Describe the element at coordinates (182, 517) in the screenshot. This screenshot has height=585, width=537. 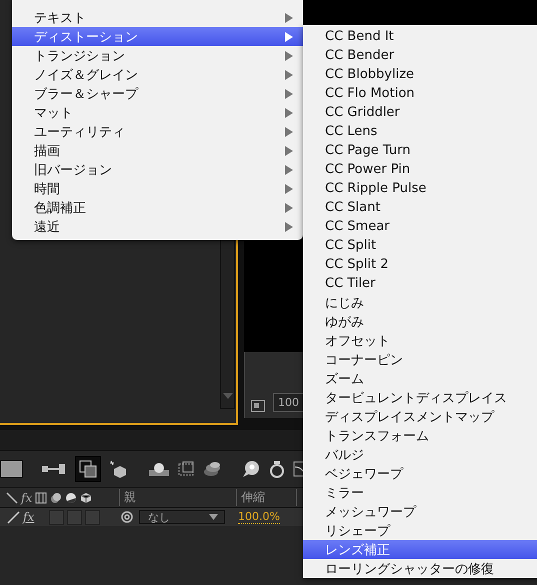
I see `parent-dropdown: なし` at that location.